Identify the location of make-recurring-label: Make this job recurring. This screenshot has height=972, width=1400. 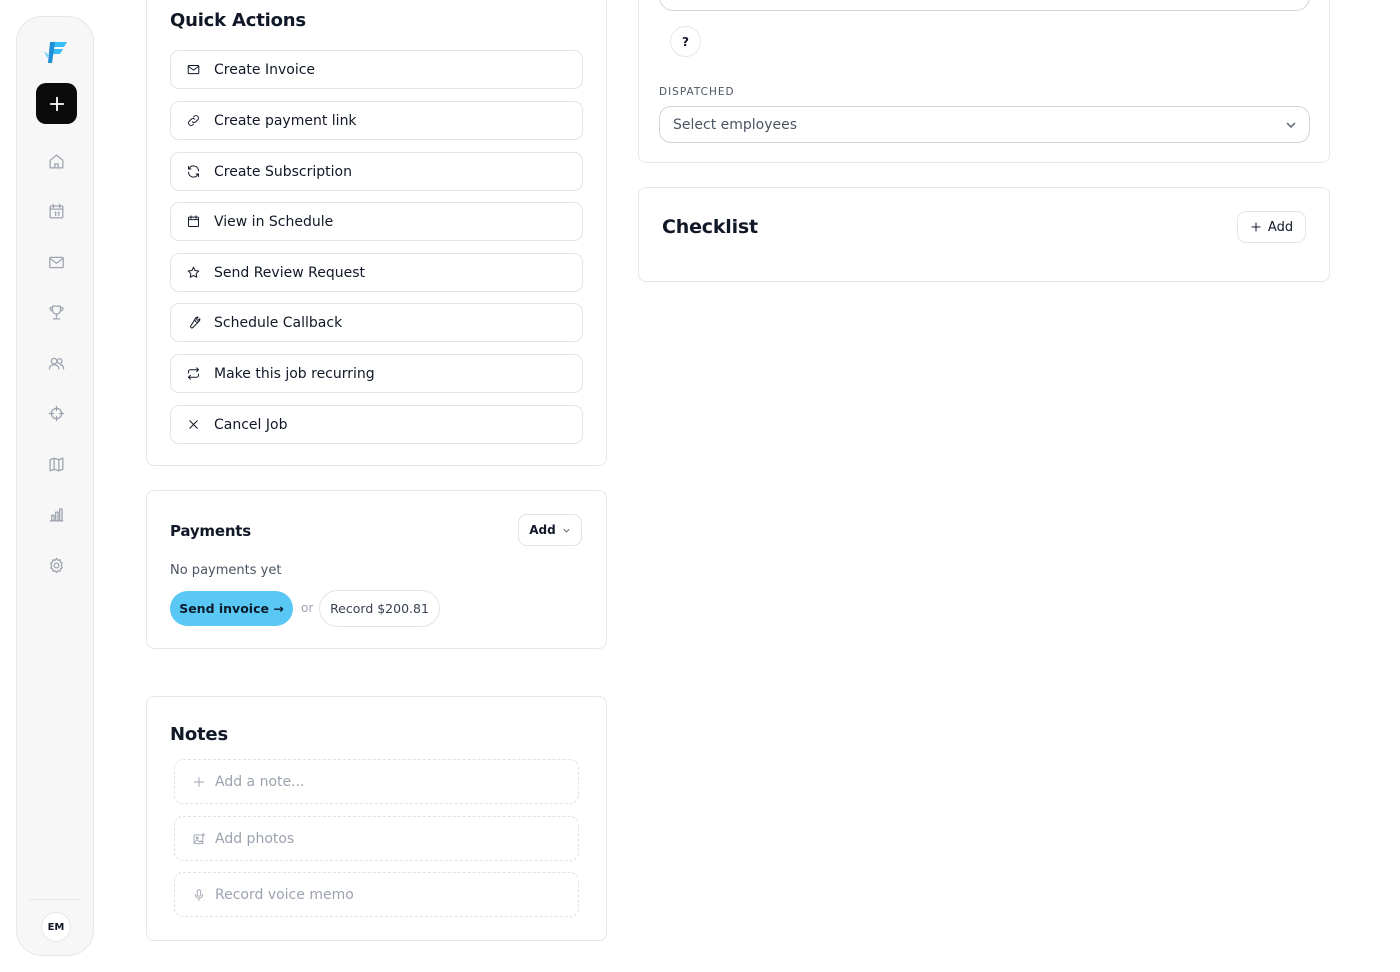
(294, 373).